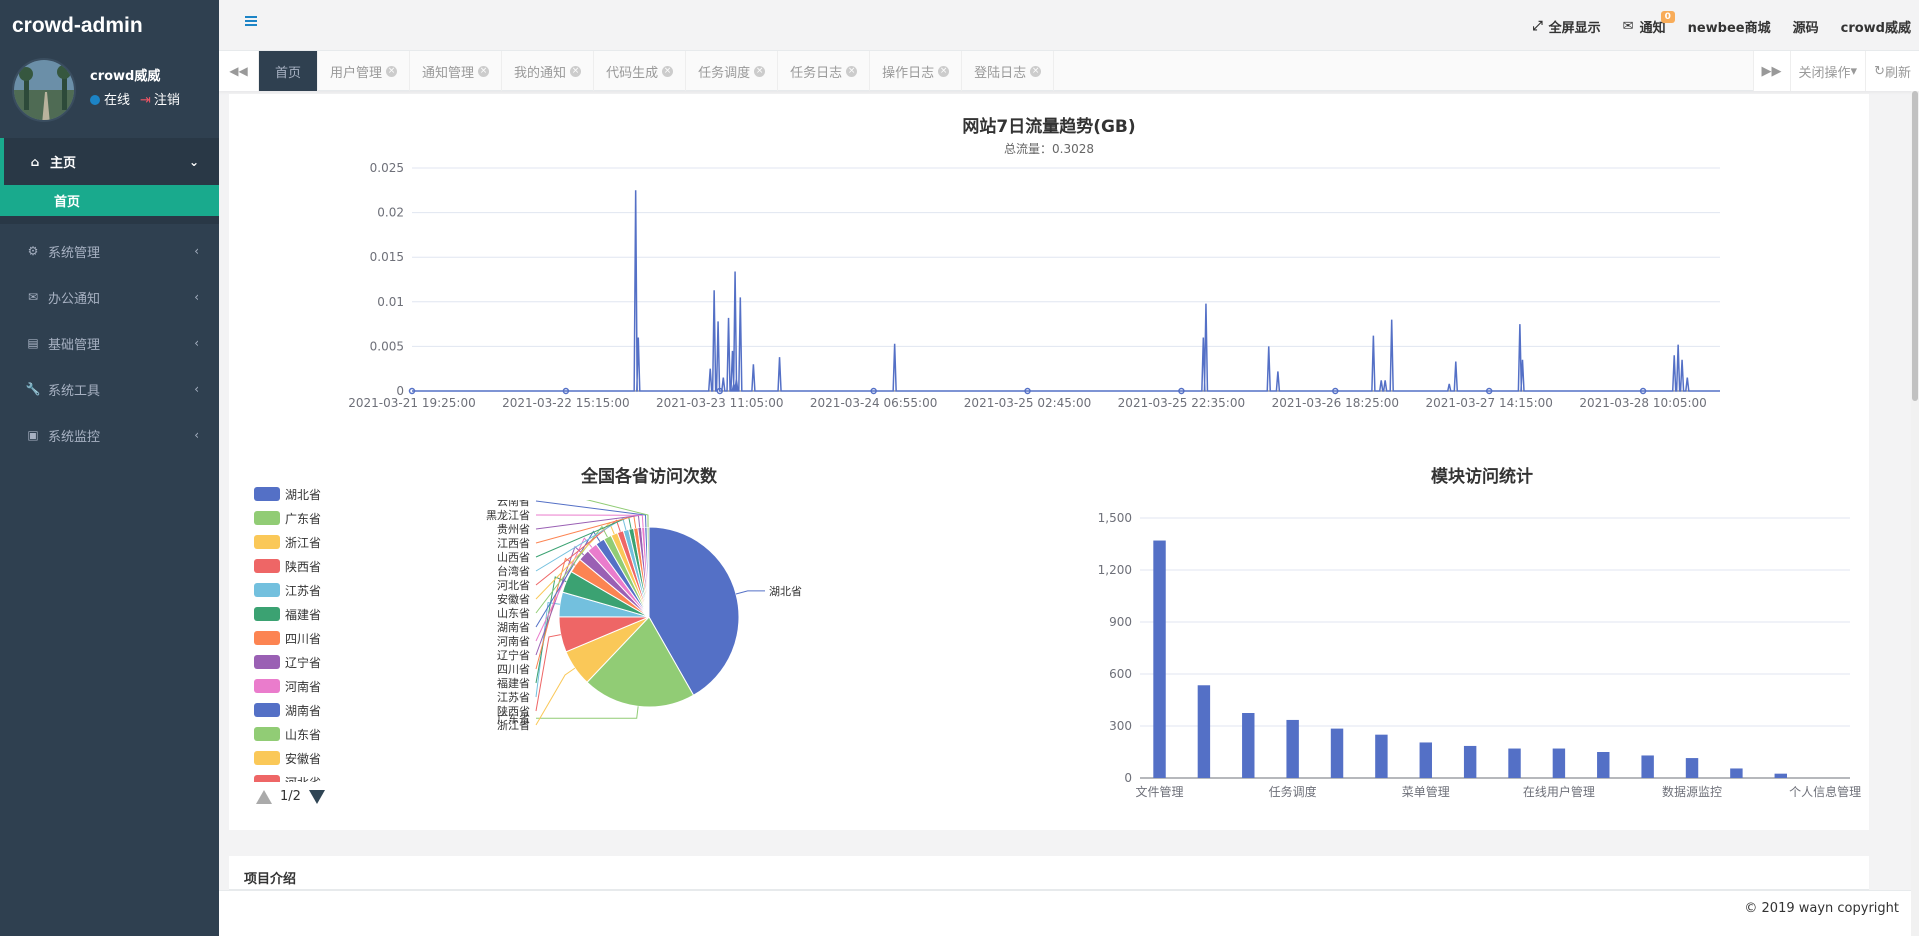  I want to click on traffic-series-line, so click(1066, 291).